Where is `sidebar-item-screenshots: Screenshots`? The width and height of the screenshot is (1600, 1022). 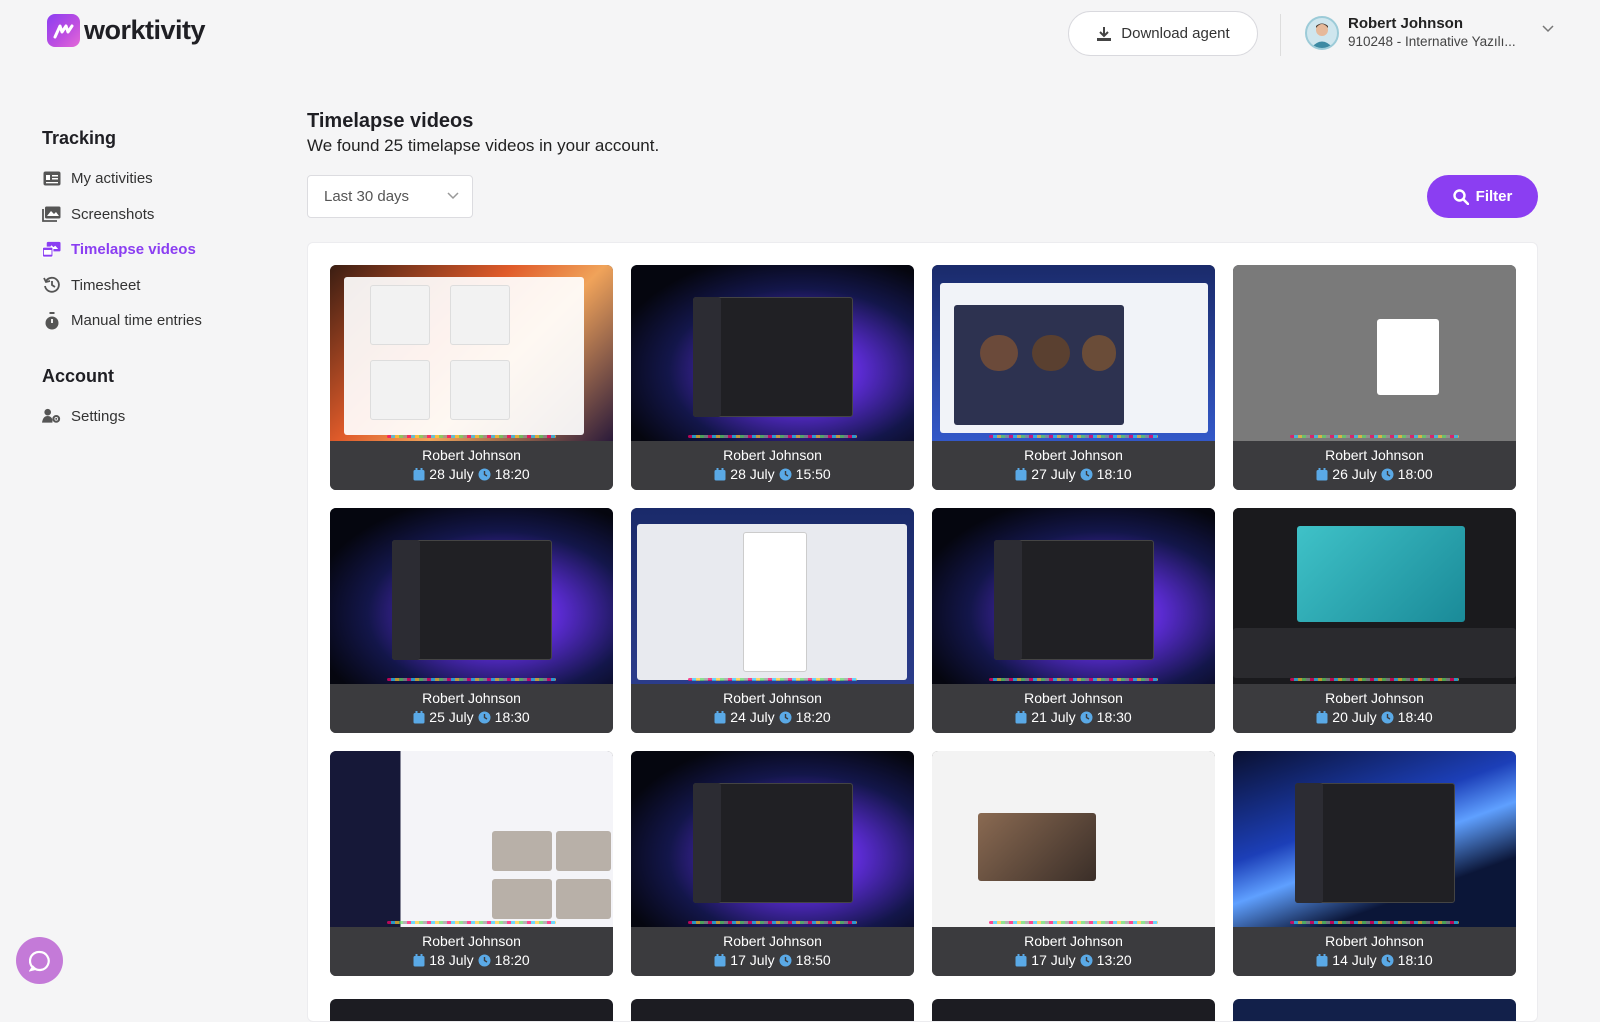 sidebar-item-screenshots: Screenshots is located at coordinates (162, 215).